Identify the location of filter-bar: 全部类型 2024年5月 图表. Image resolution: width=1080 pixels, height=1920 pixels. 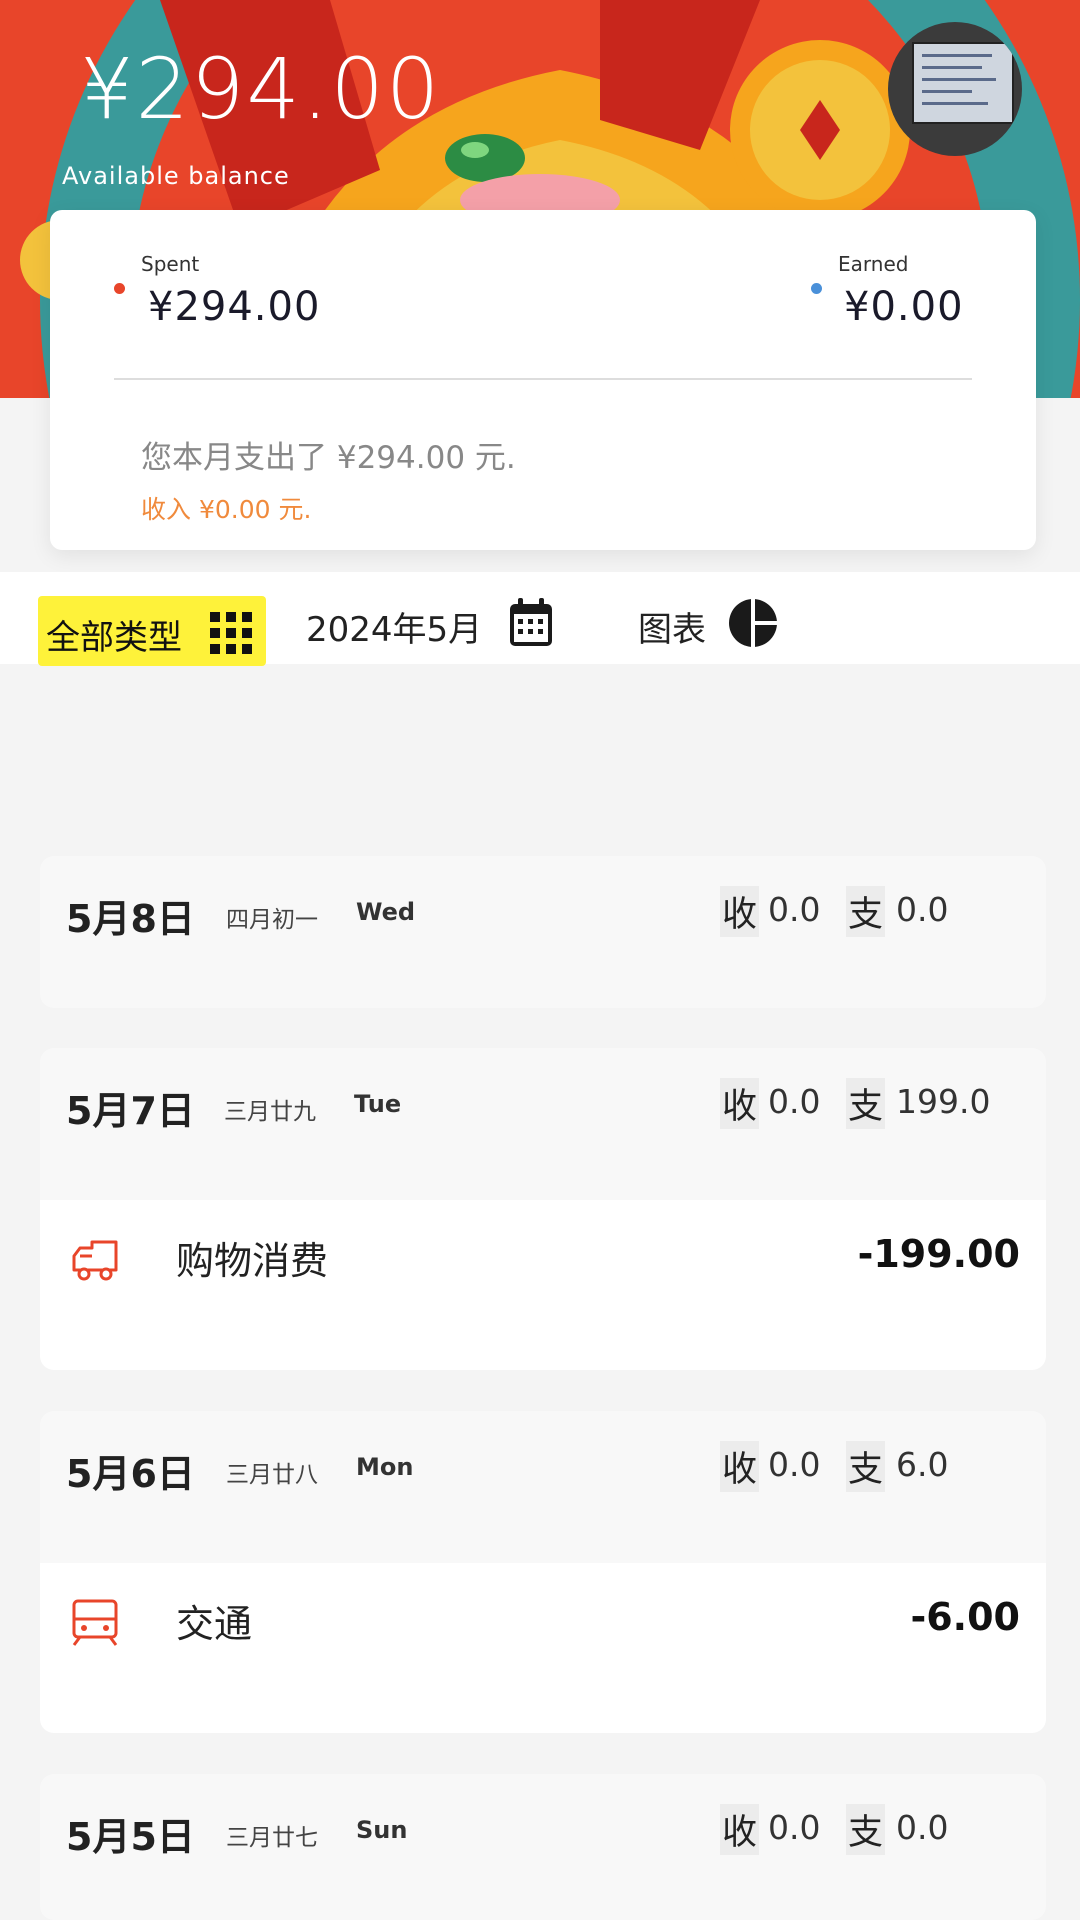
(540, 619).